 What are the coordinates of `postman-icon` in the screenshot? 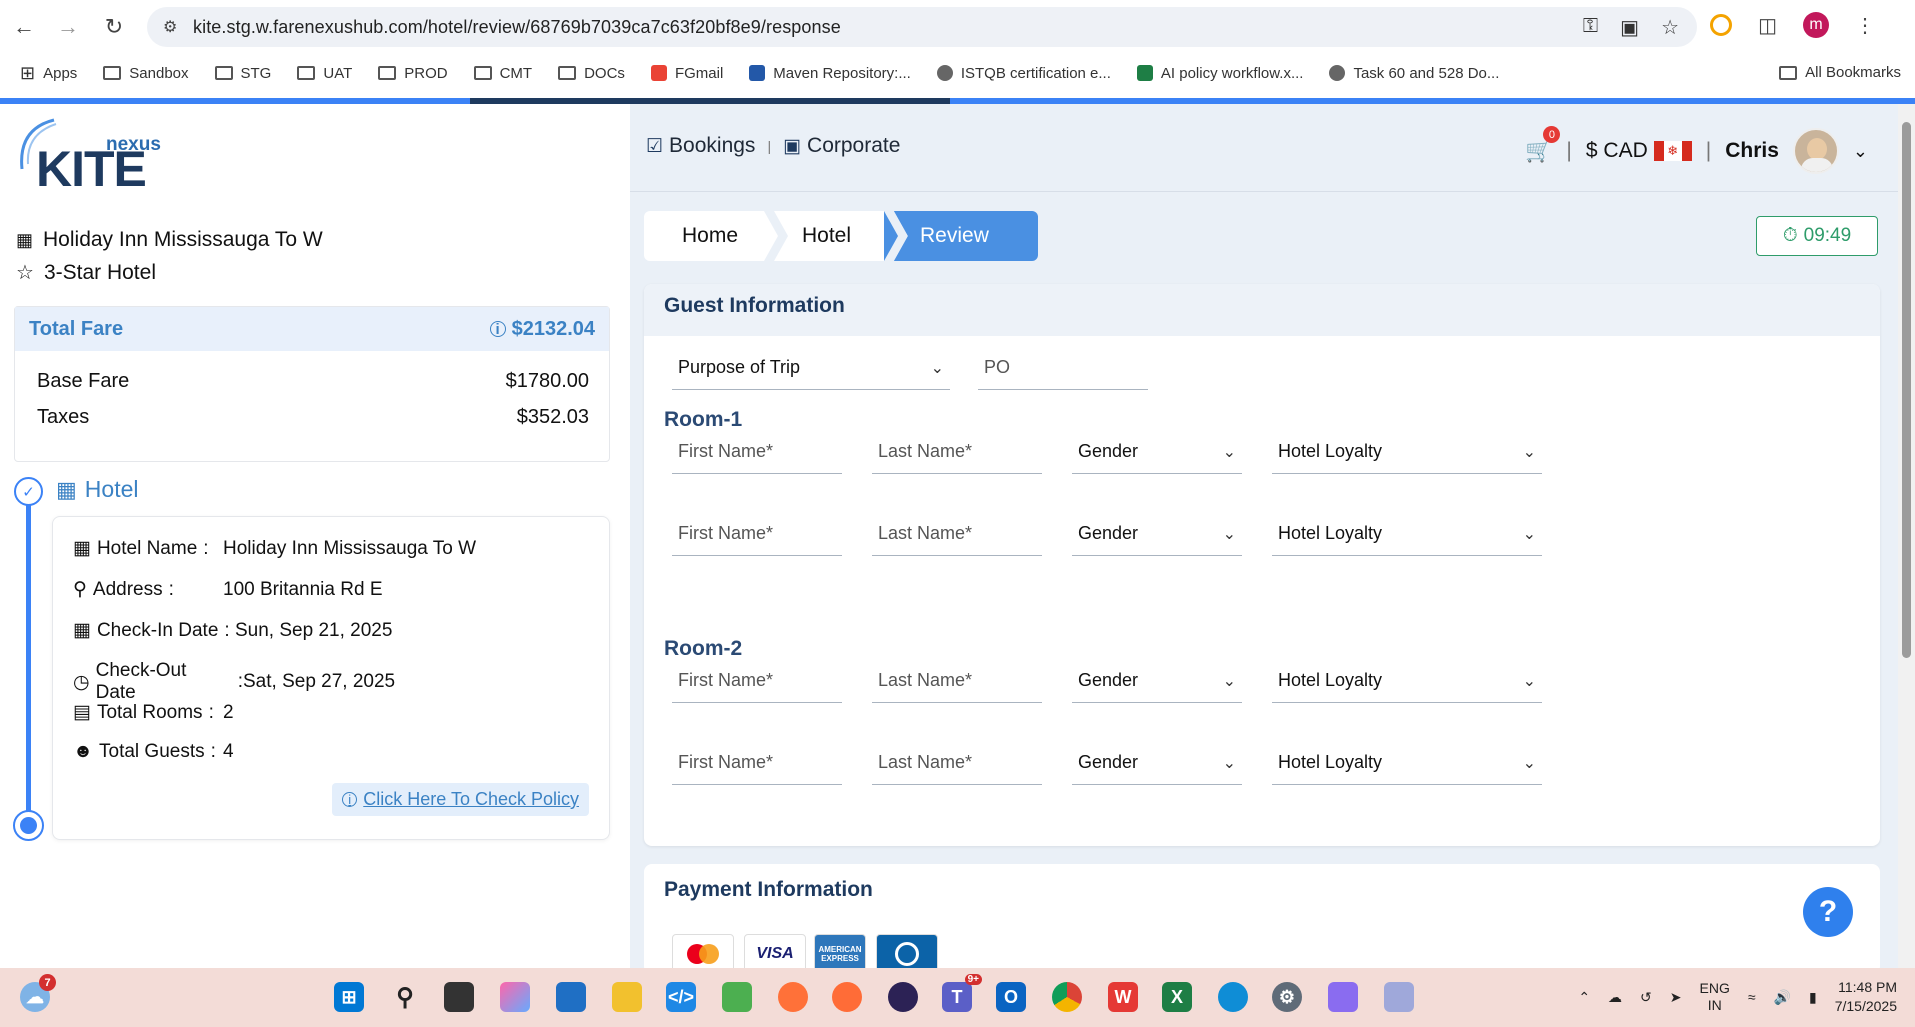 It's located at (847, 997).